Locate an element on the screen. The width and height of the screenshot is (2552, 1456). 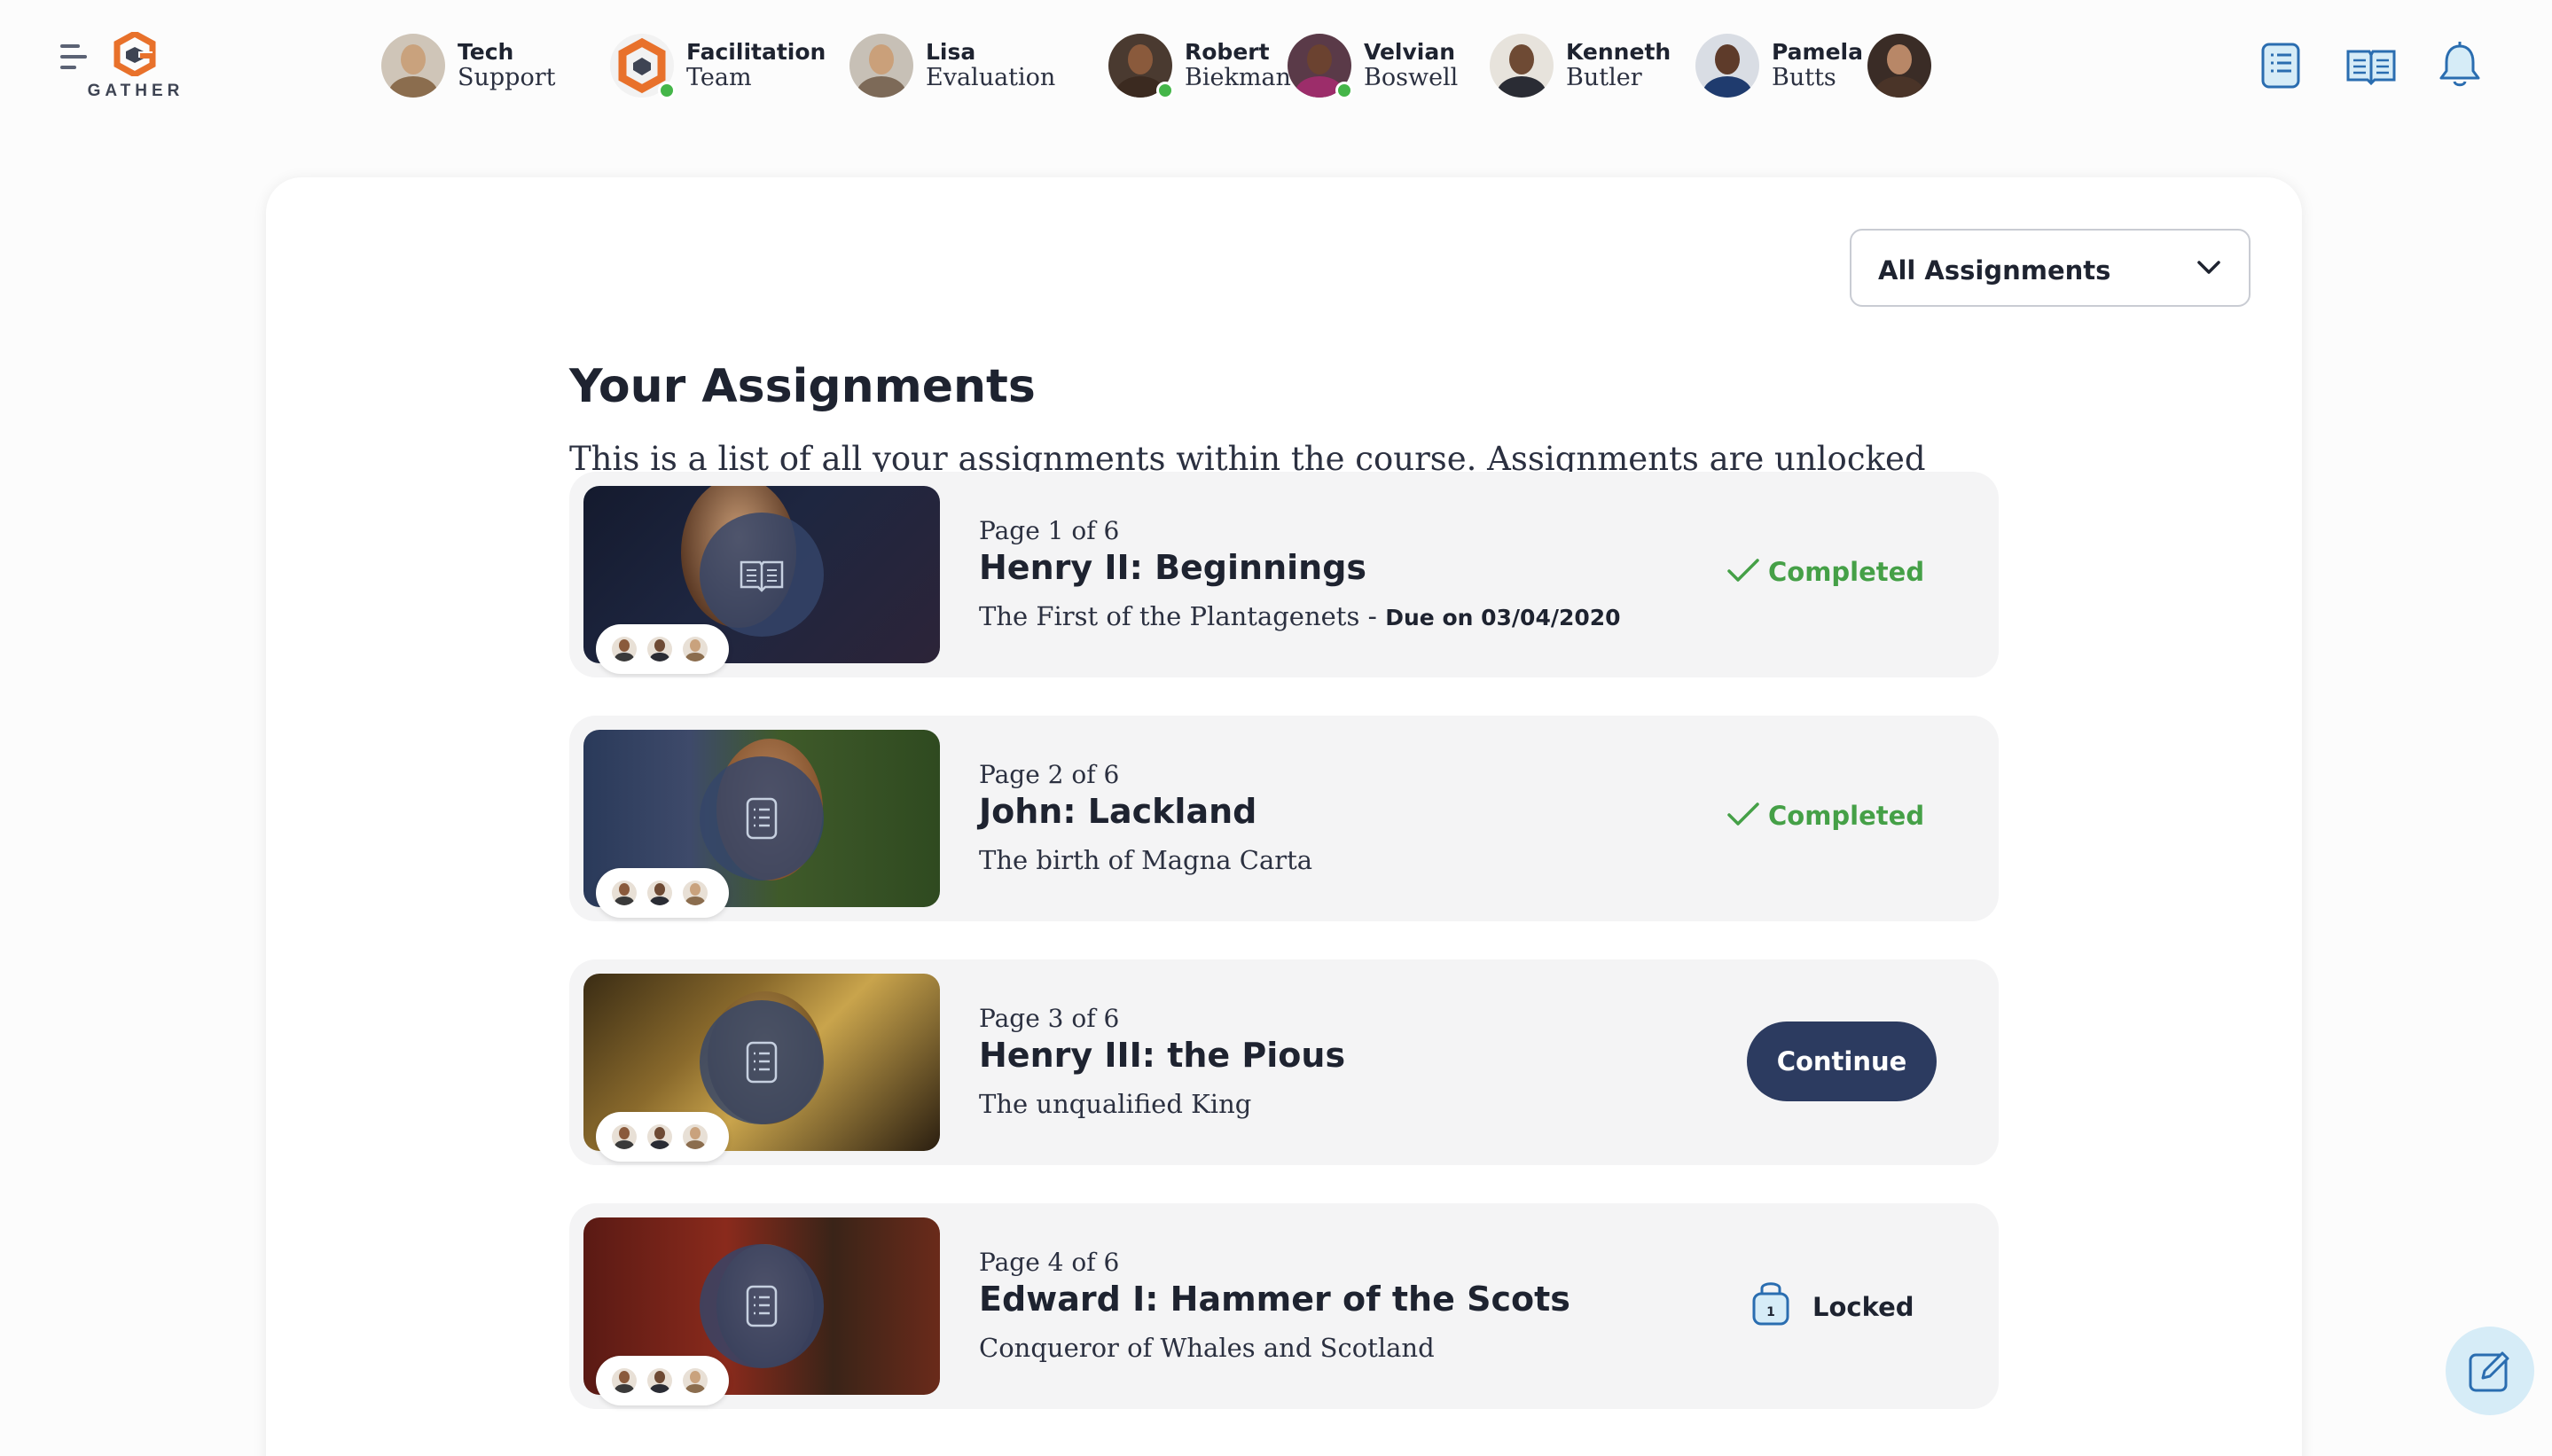
member-last-name: Biekman is located at coordinates (1238, 77).